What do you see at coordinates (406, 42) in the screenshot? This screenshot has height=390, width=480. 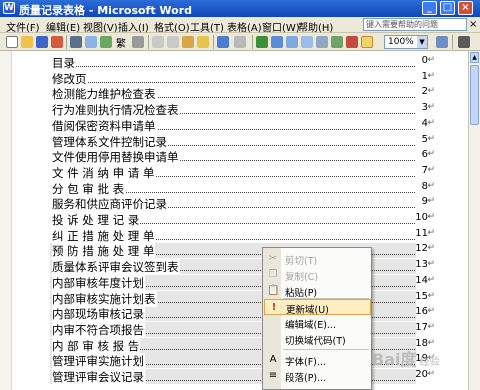 I see `zoom-select: 100% ▼` at bounding box center [406, 42].